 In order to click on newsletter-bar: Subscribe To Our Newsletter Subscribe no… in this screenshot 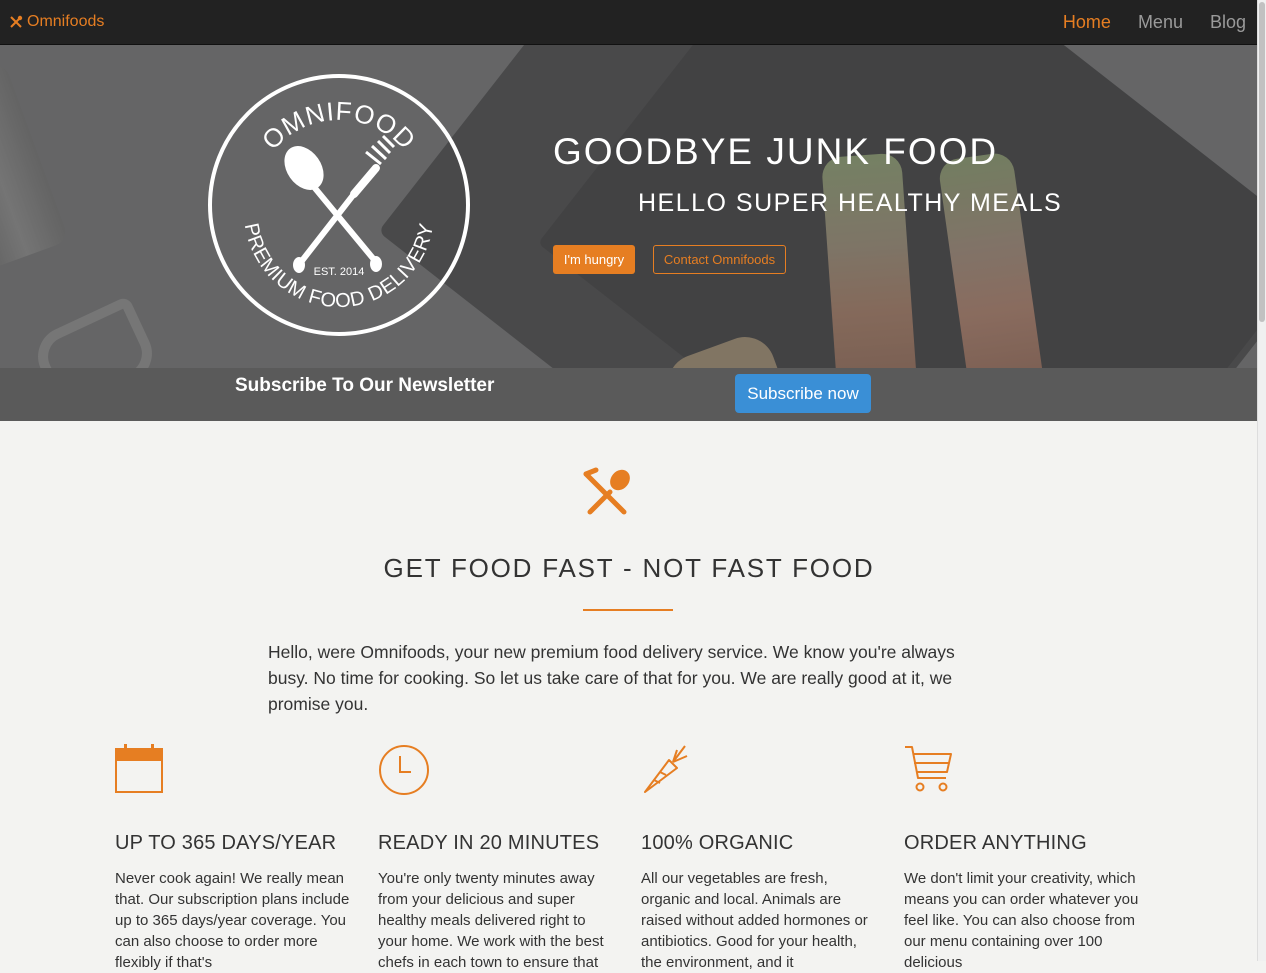, I will do `click(629, 394)`.